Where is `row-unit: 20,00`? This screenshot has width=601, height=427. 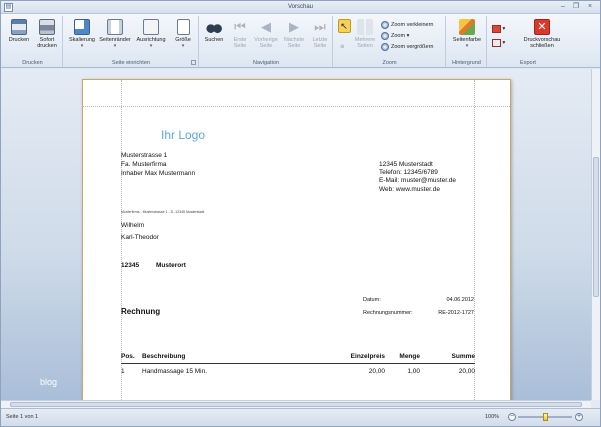 row-unit: 20,00 is located at coordinates (376, 371).